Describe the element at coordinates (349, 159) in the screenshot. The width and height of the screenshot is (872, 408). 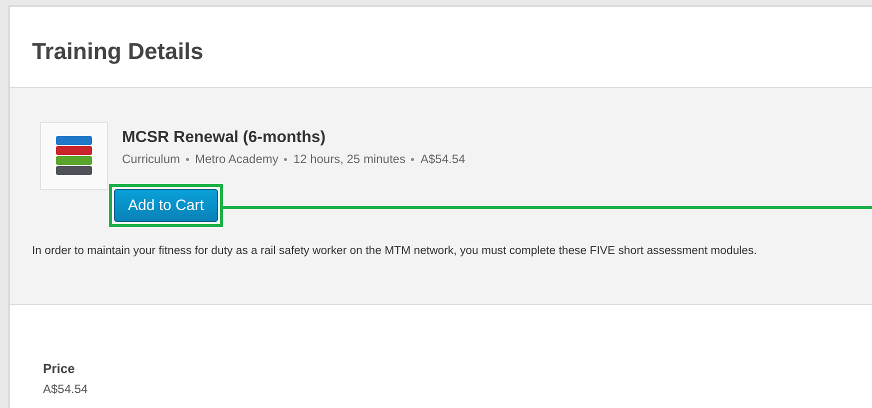
I see `course-meta: 12 hours, 25 minutes` at that location.